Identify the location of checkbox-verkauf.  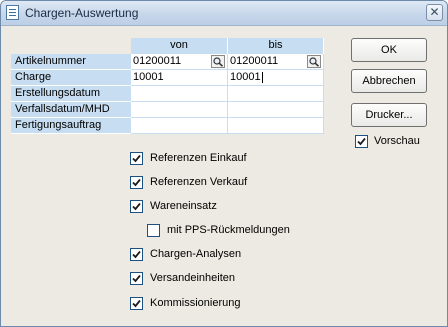
(136, 182).